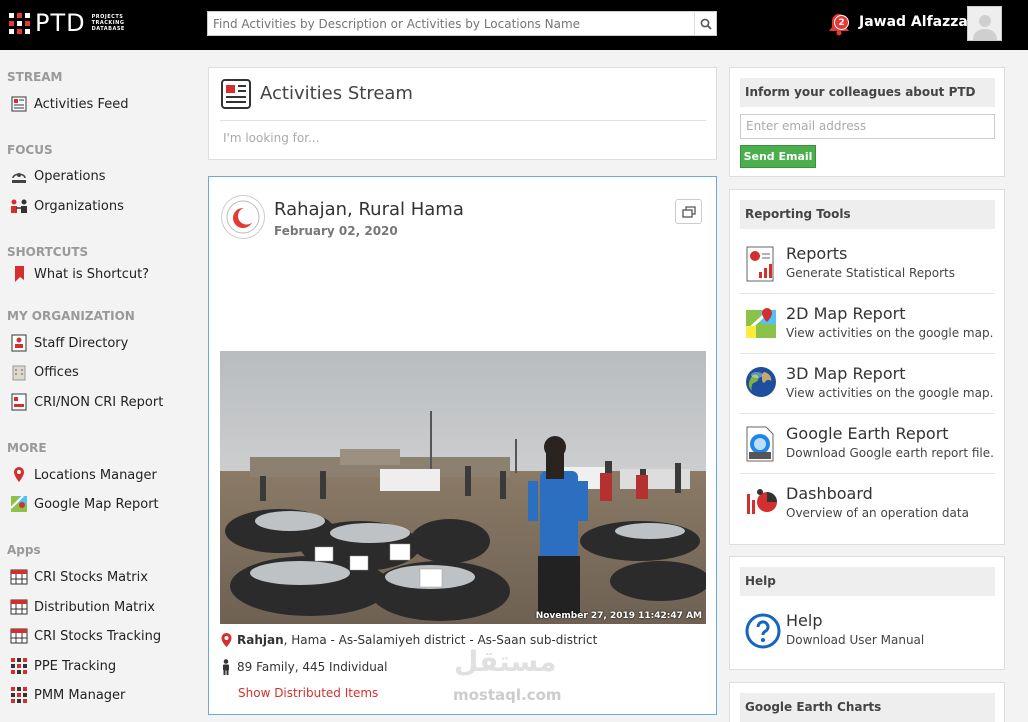  What do you see at coordinates (867, 433) in the screenshot?
I see `tool-title: Google Earth Report` at bounding box center [867, 433].